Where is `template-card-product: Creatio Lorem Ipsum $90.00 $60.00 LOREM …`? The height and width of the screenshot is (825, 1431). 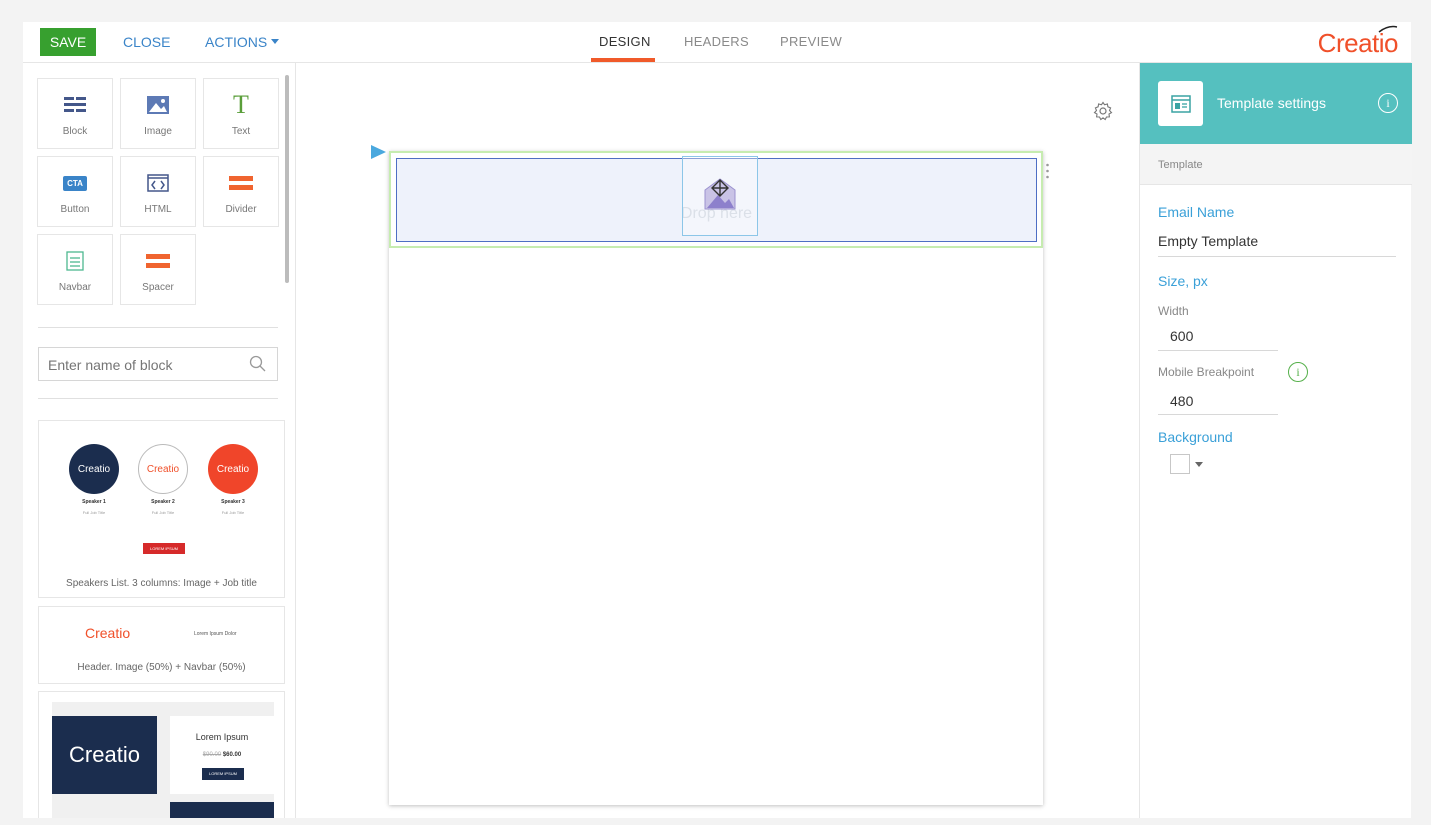 template-card-product: Creatio Lorem Ipsum $90.00 $60.00 LOREM … is located at coordinates (161, 754).